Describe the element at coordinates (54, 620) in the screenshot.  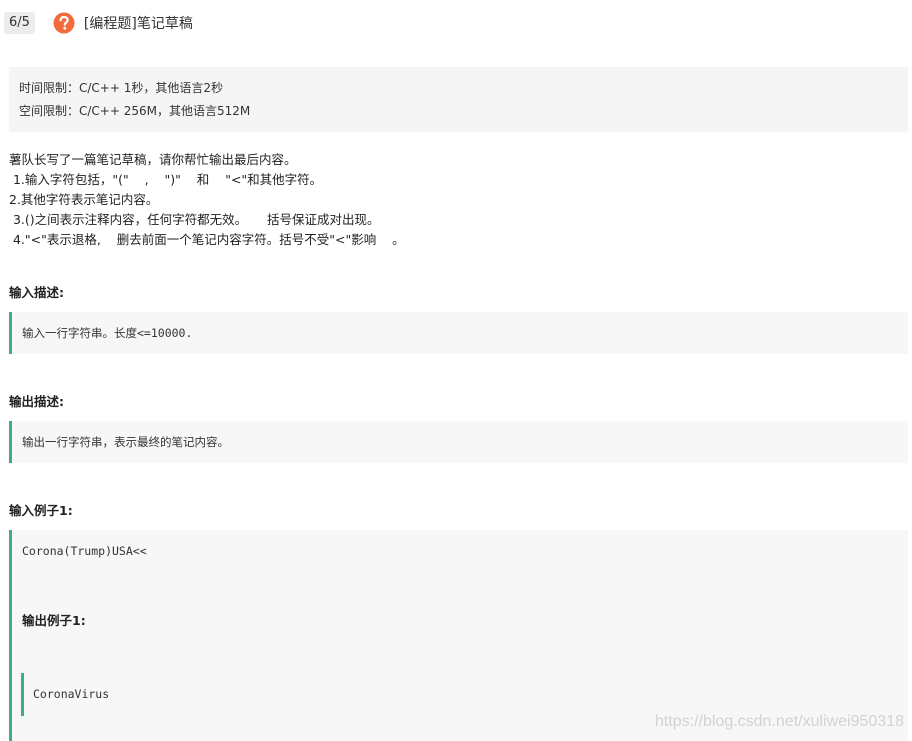
I see `example-output-title: 输出例子1:` at that location.